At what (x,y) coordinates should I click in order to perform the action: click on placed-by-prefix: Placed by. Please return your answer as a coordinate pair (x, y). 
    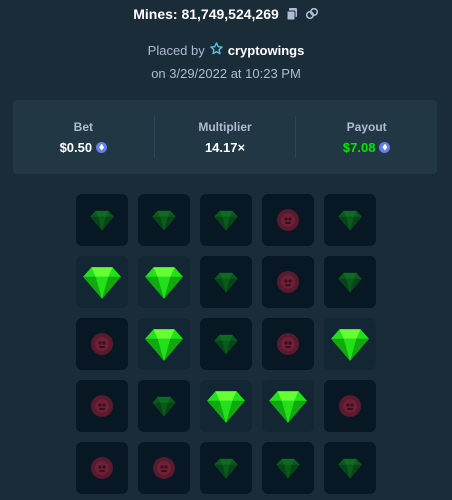
    Looking at the image, I should click on (176, 50).